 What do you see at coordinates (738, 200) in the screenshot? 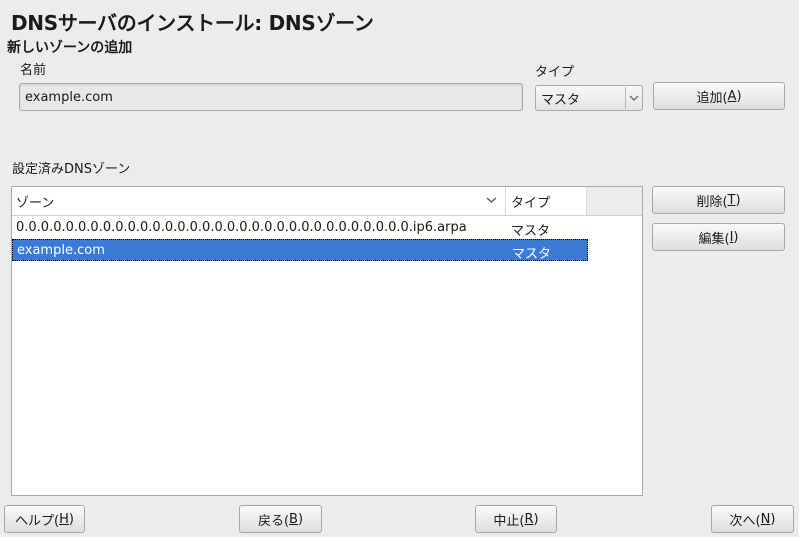
I see `delete-button-close: )` at bounding box center [738, 200].